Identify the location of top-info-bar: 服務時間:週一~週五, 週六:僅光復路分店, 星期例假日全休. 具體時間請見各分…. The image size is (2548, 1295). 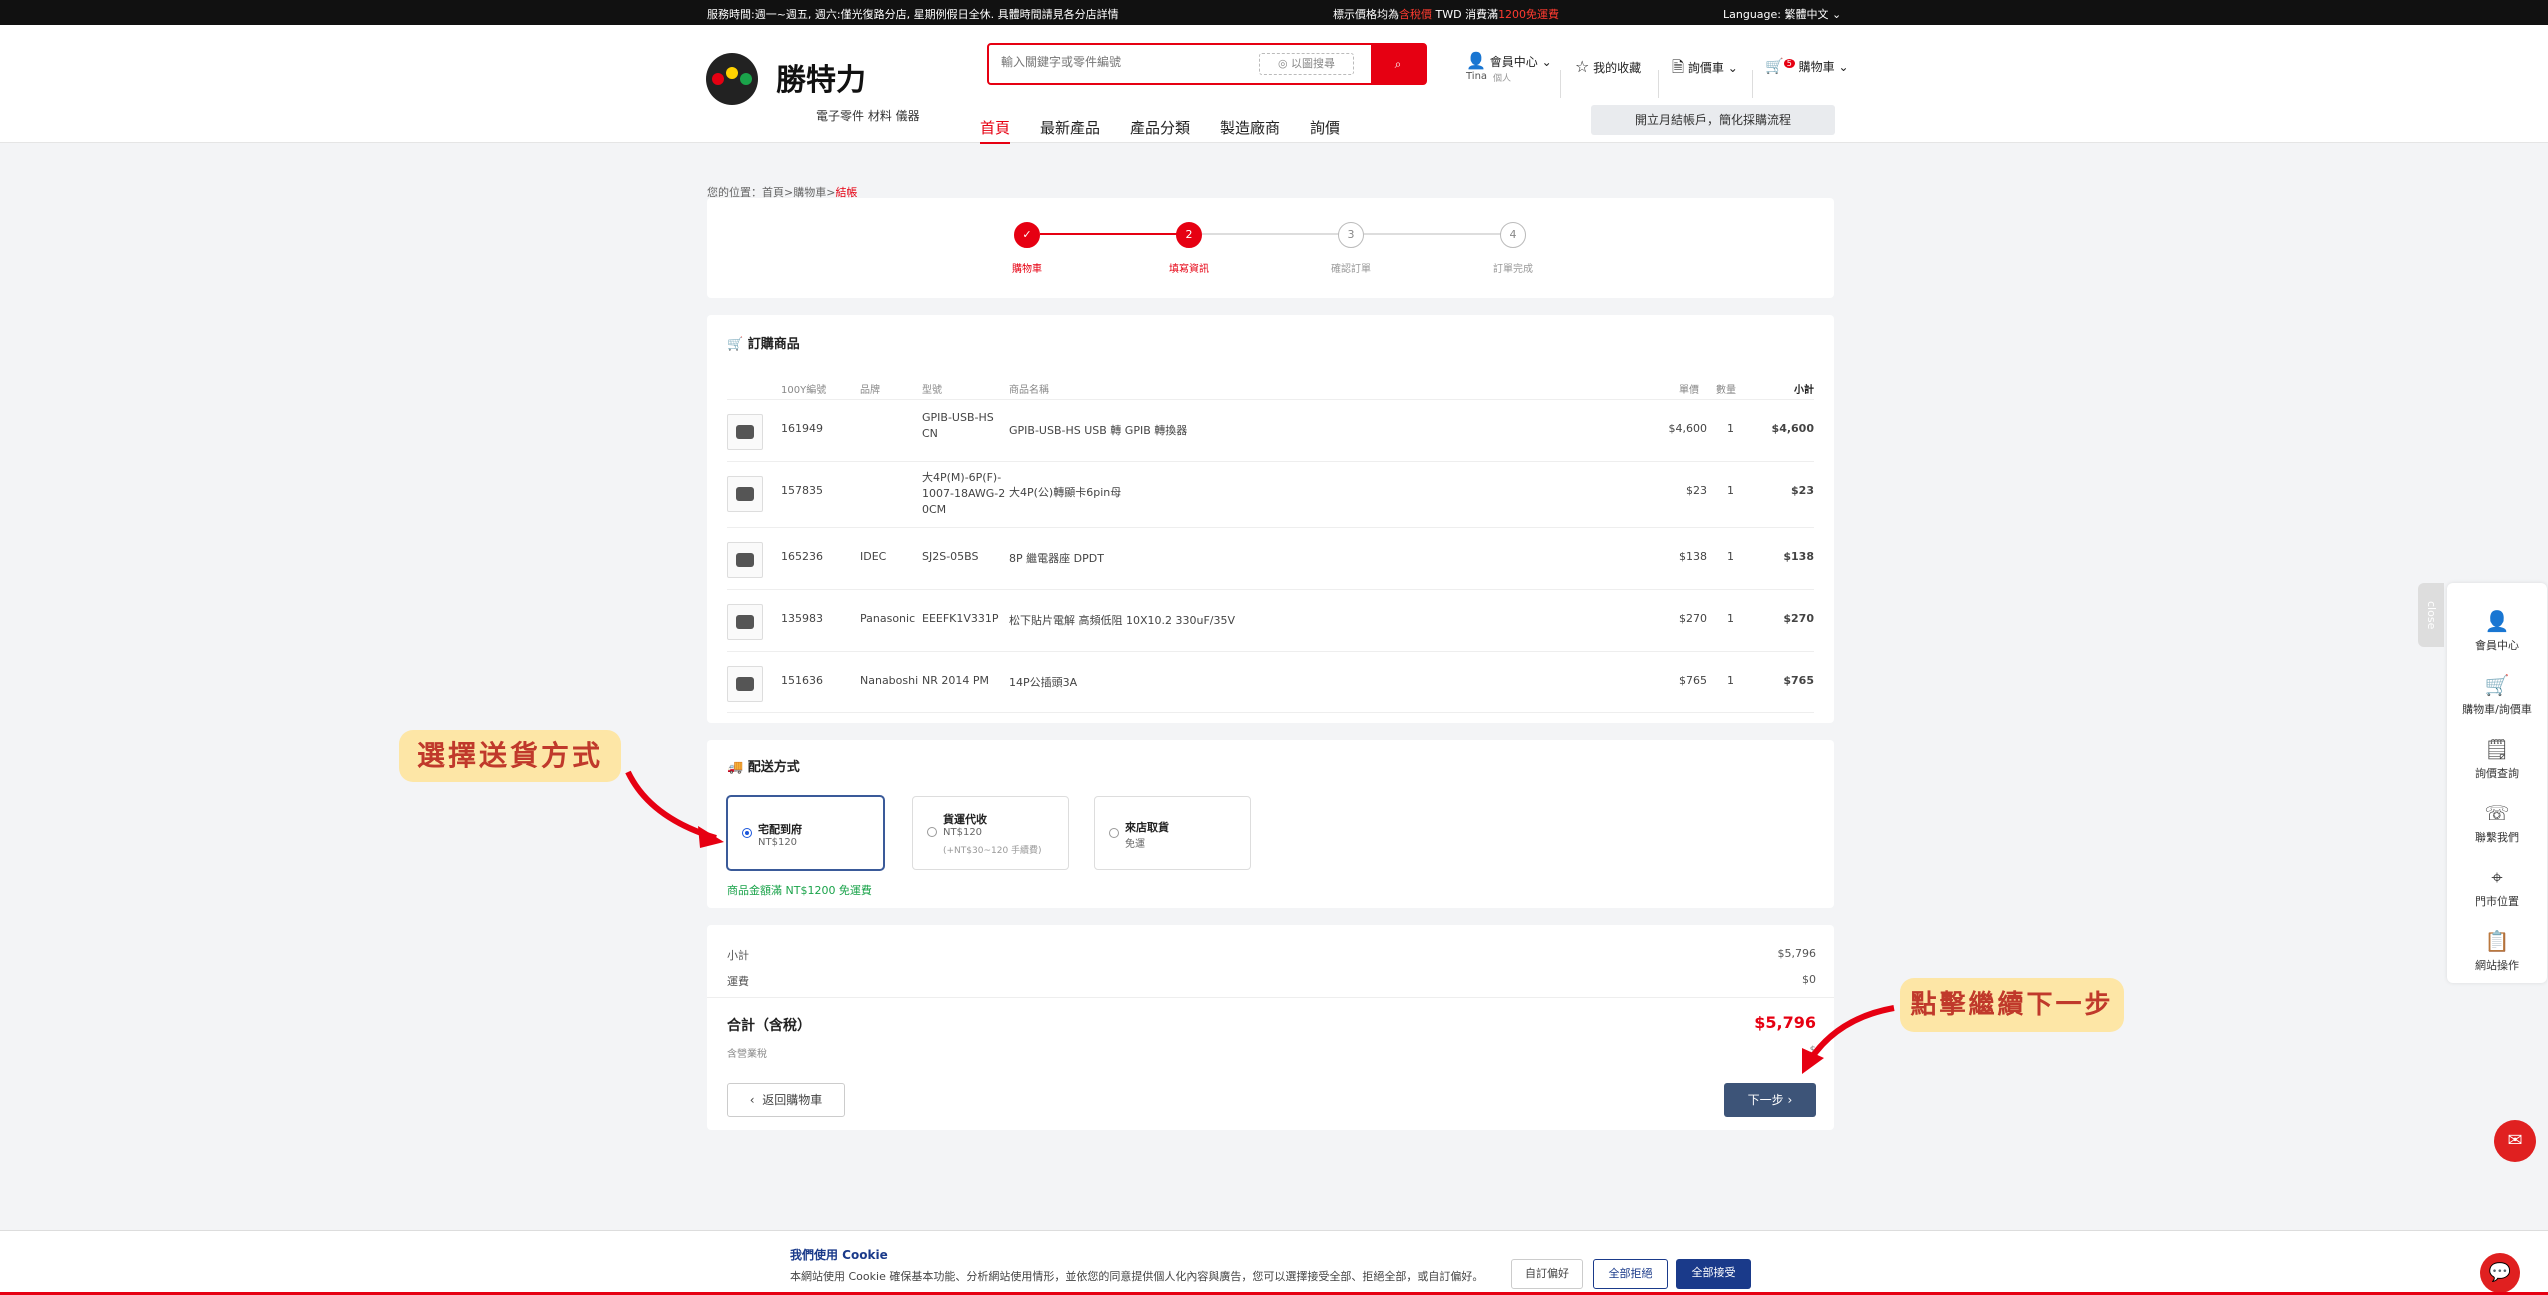
(1274, 12).